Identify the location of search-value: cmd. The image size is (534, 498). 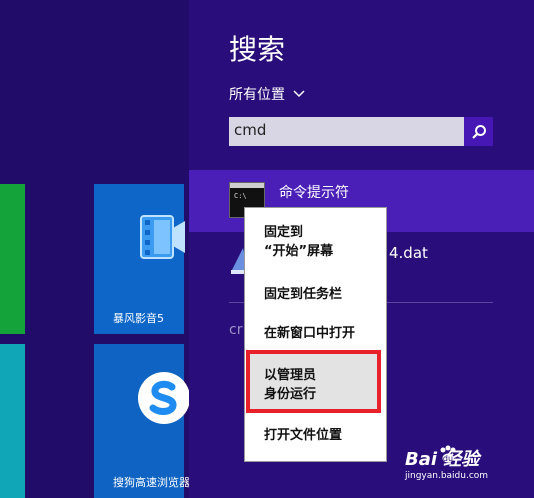
(250, 130).